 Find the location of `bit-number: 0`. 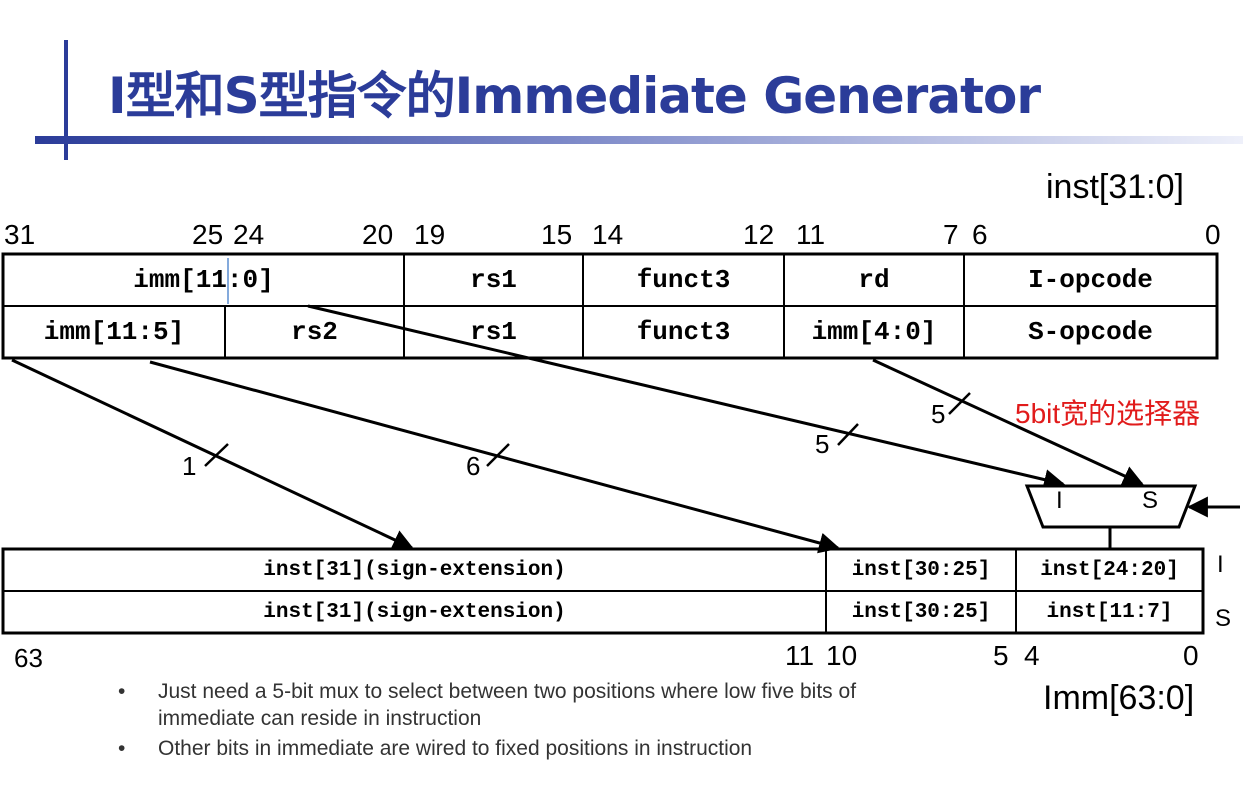

bit-number: 0 is located at coordinates (1191, 655).